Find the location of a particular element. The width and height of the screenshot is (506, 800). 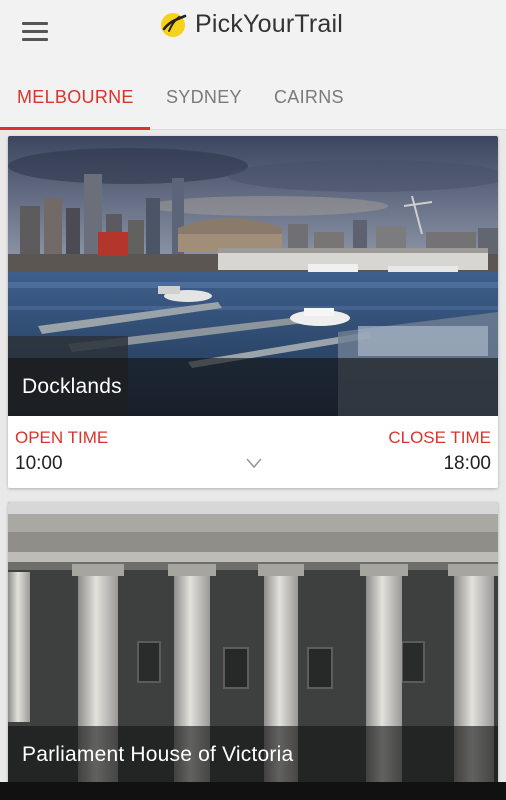

city-tabs: MELBOURNE SYDNEY CAIRNS is located at coordinates (253, 97).